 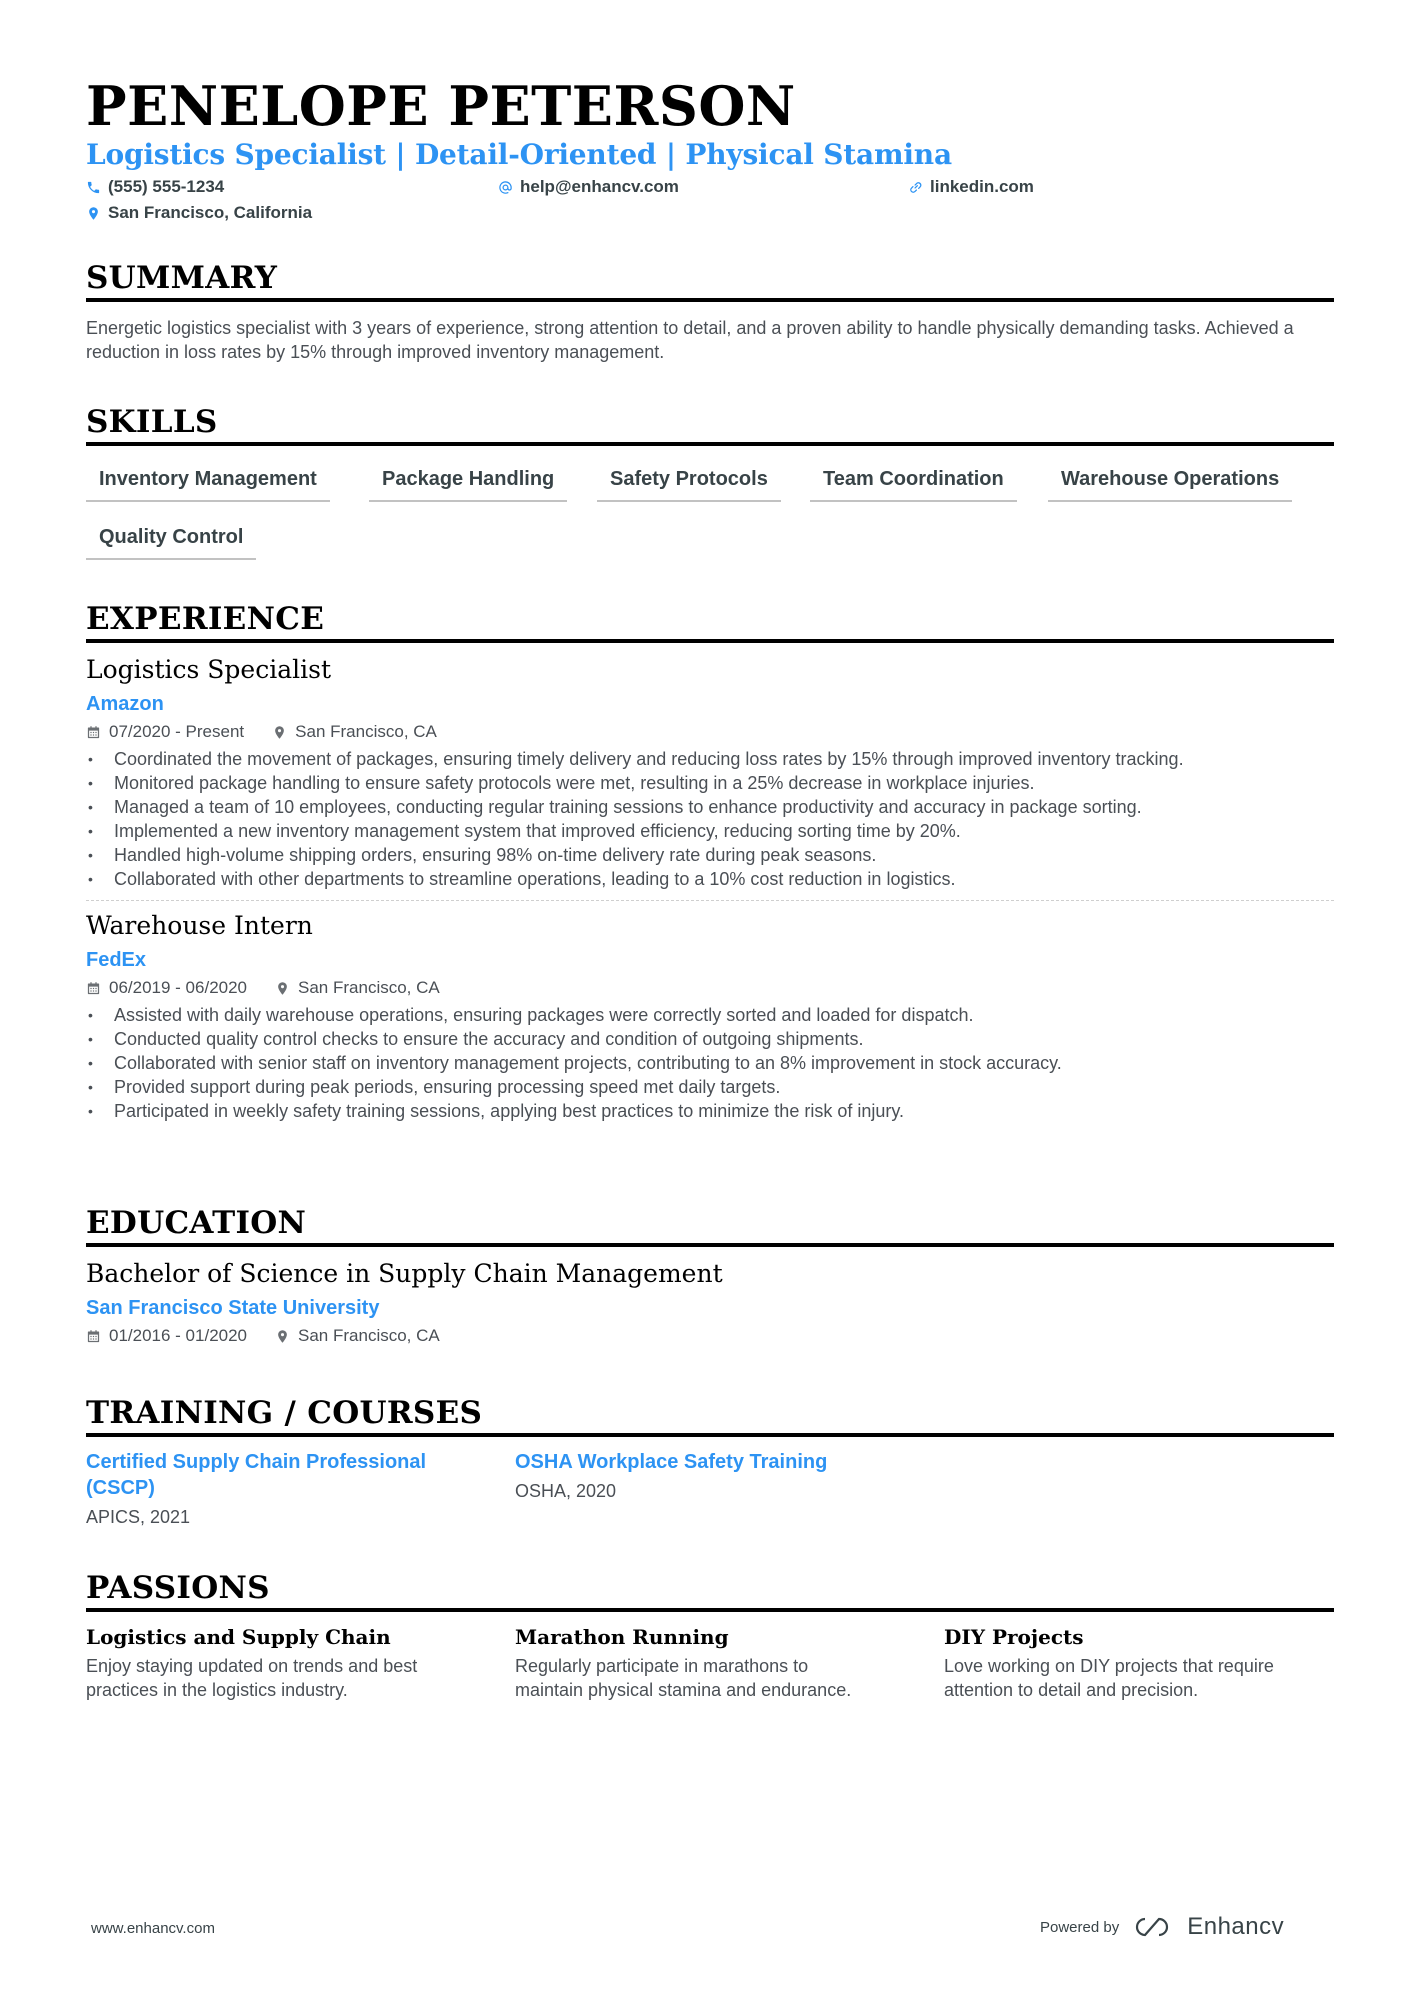 What do you see at coordinates (116, 960) in the screenshot?
I see `company-name: FedEx` at bounding box center [116, 960].